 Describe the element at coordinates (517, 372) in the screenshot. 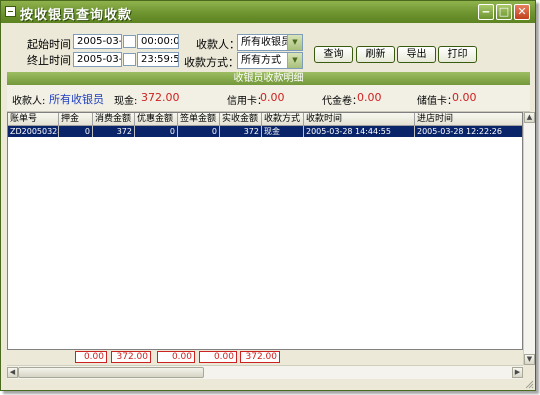

I see `scroll-right-icon: ▶` at that location.